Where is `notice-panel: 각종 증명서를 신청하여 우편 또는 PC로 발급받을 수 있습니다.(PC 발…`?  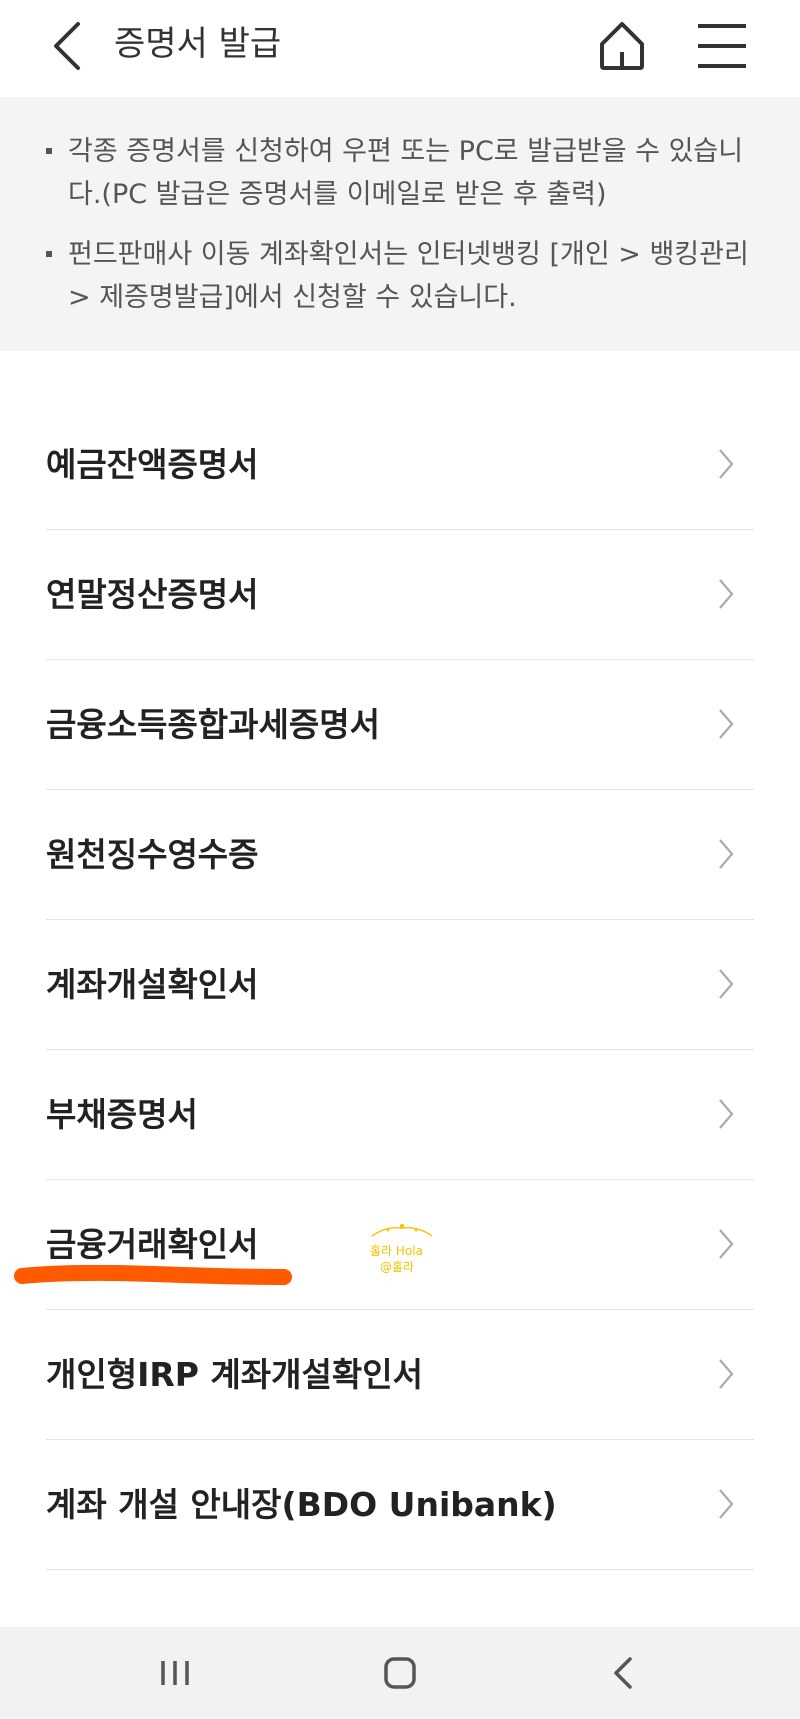 notice-panel: 각종 증명서를 신청하여 우편 또는 PC로 발급받을 수 있습니다.(PC 발… is located at coordinates (400, 224).